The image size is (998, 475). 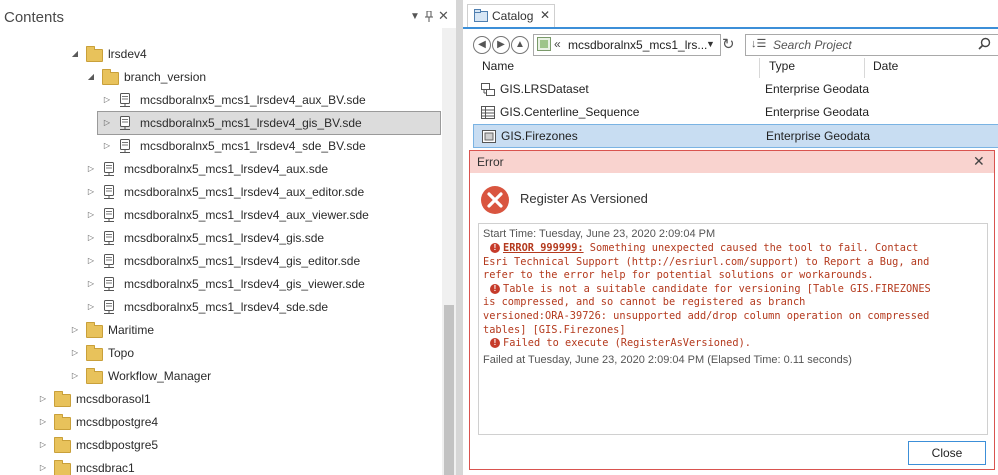 I want to click on close-button: Close, so click(x=947, y=453).